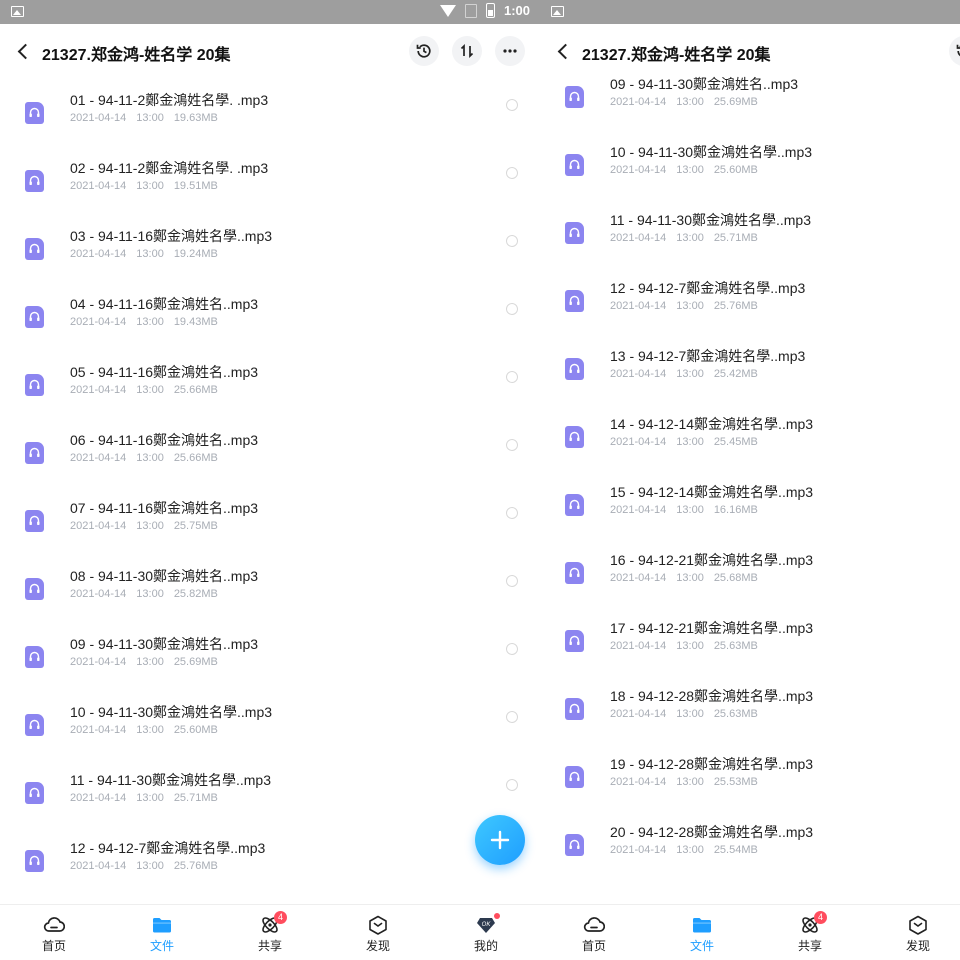 The image size is (960, 960). I want to click on tab-label: 发现, so click(377, 946).